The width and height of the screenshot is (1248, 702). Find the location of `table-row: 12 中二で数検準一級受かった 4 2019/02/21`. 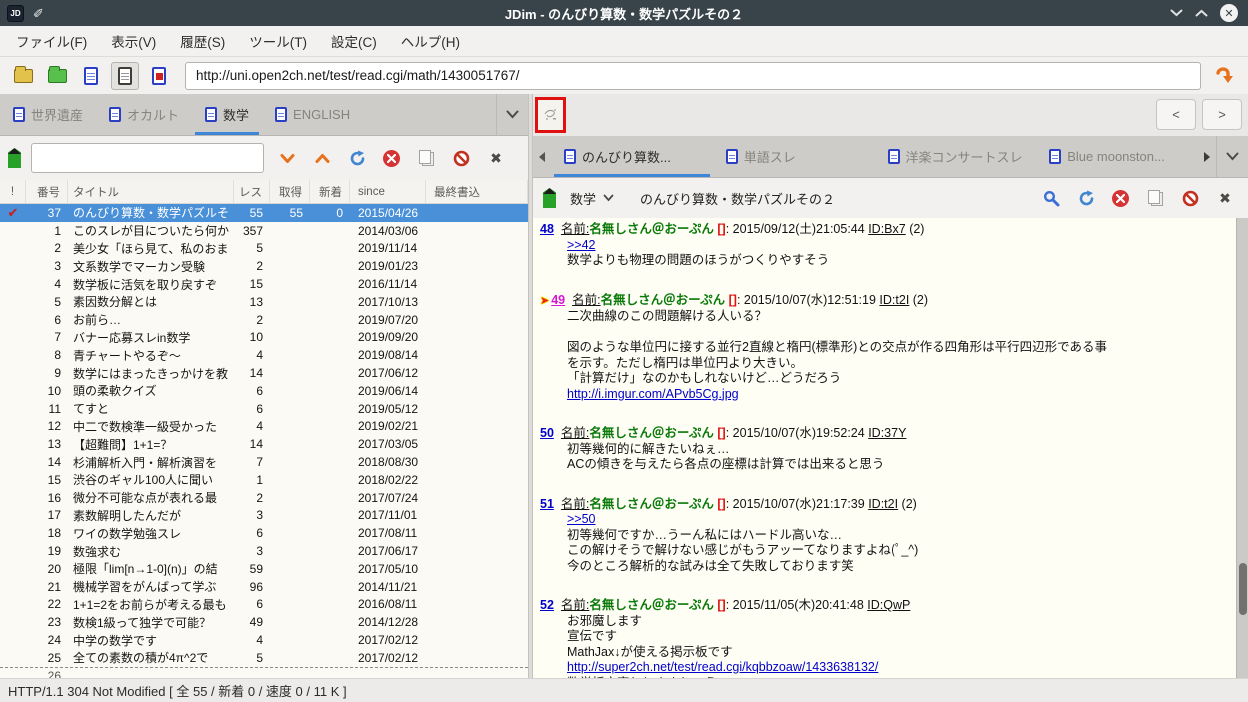

table-row: 12 中二で数検準一級受かった 4 2019/02/21 is located at coordinates (264, 427).